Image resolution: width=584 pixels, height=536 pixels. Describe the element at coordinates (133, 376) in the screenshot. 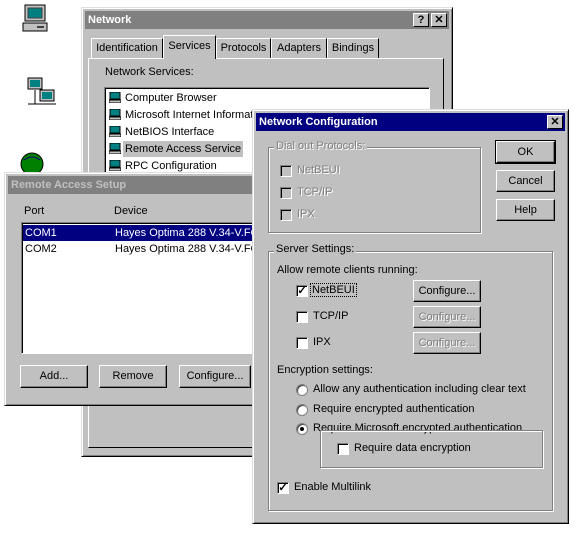

I see `remove-button: Remove` at that location.